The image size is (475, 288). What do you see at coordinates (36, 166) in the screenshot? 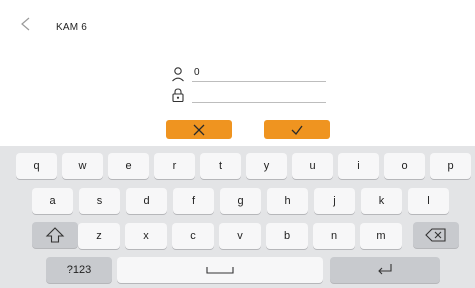
I see `key-q: q` at bounding box center [36, 166].